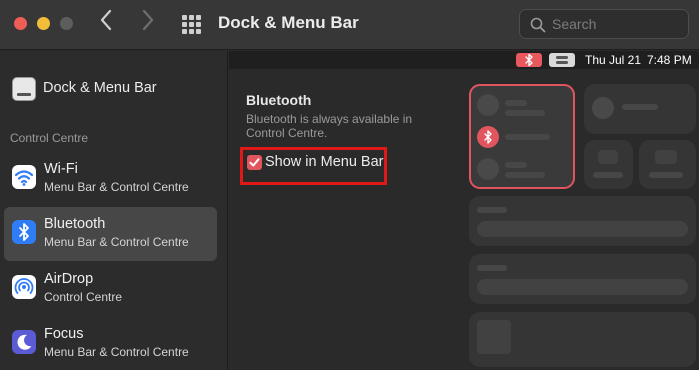 The height and width of the screenshot is (370, 699). Describe the element at coordinates (110, 289) in the screenshot. I see `sidebar-item-airdrop: AirDrop Control Centre` at that location.